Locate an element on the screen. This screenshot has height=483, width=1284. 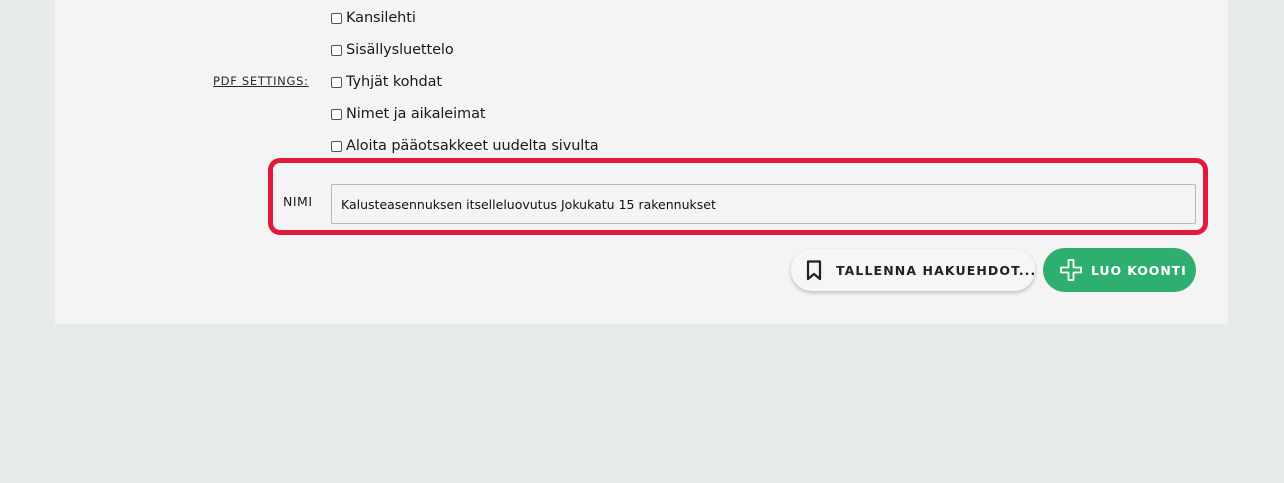
create-compilation-label: LUO KOONTI is located at coordinates (1139, 270).